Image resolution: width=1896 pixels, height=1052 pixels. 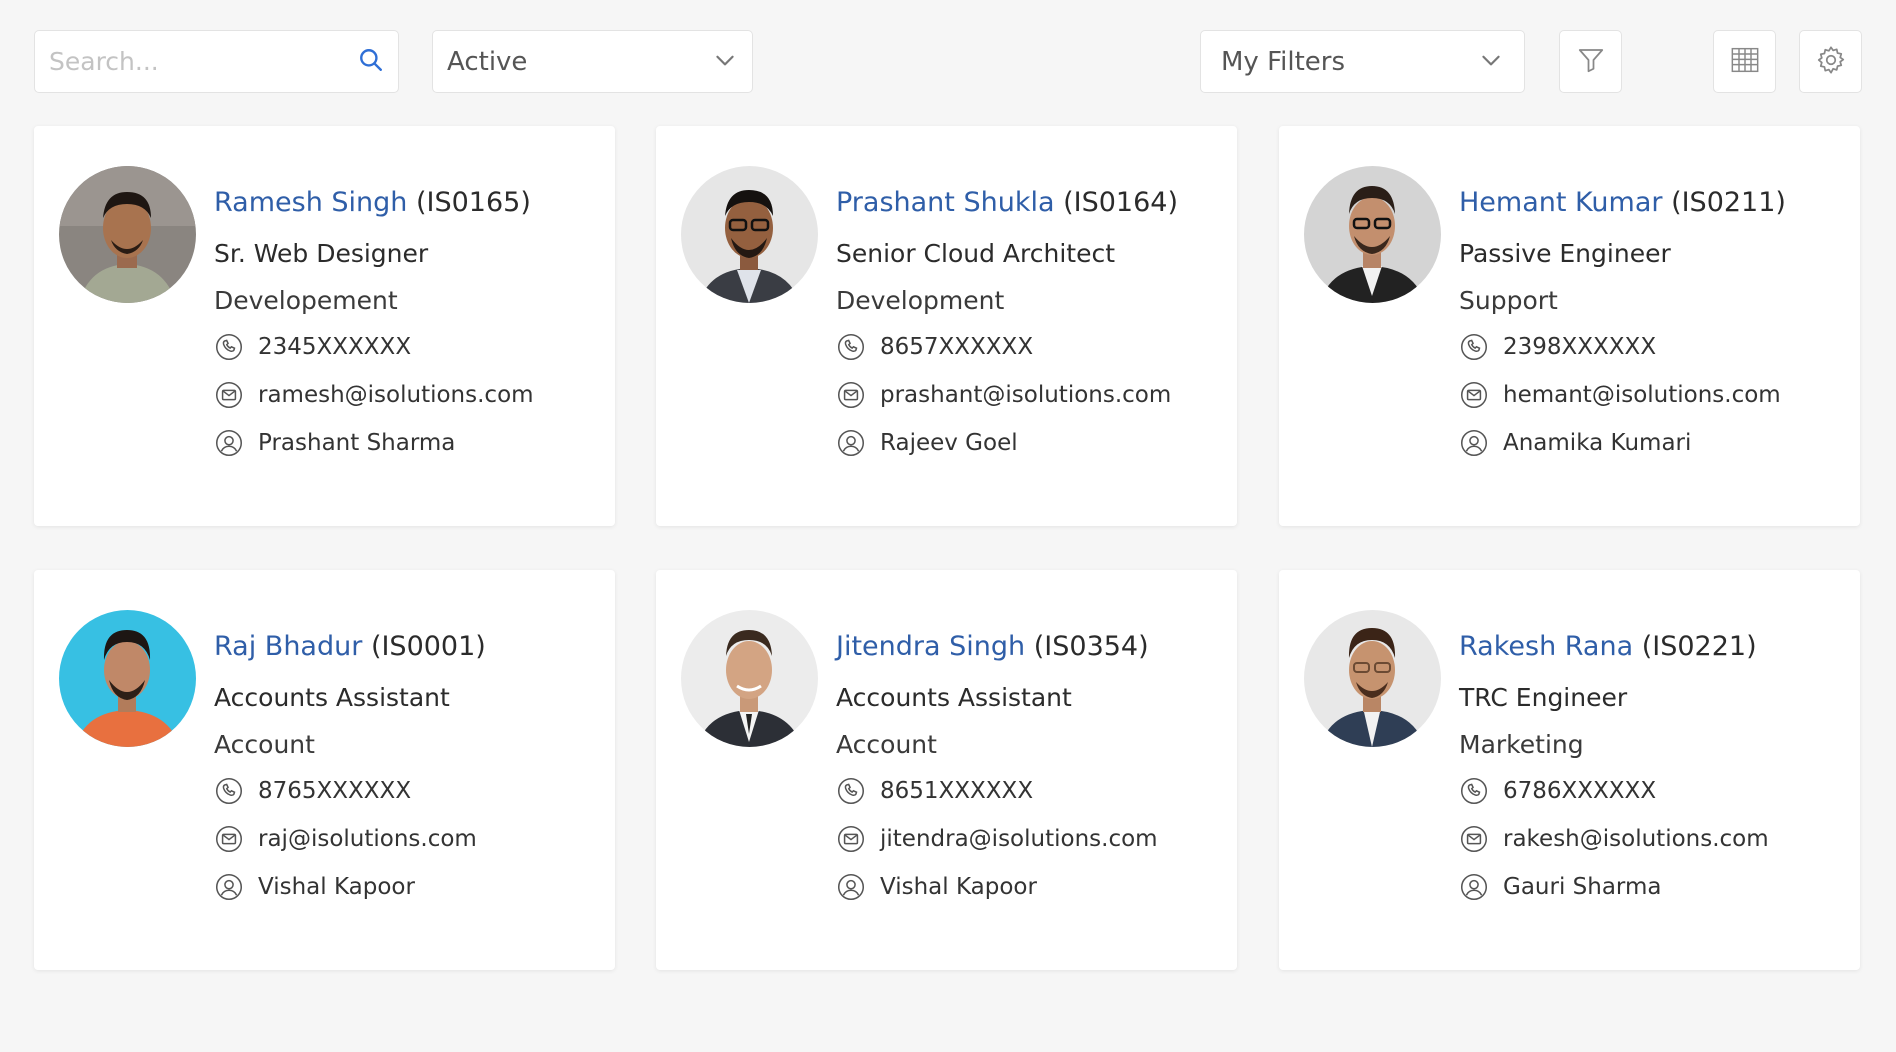 What do you see at coordinates (310, 202) in the screenshot?
I see `employee-name: Ramesh Singh` at bounding box center [310, 202].